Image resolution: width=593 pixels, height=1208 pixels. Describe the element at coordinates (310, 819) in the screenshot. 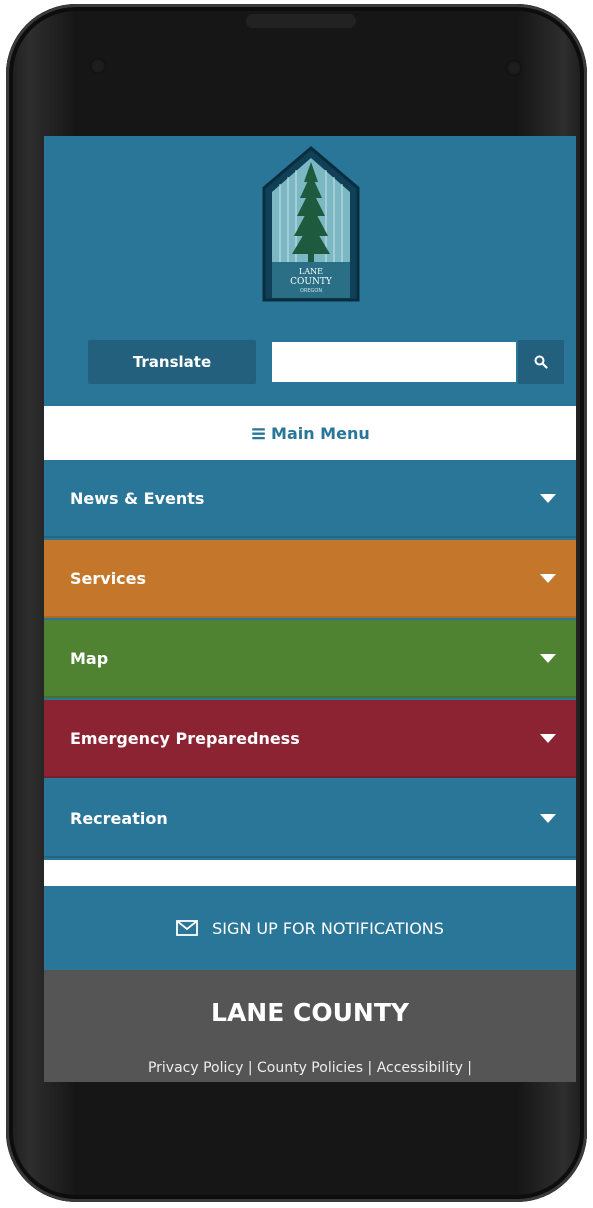

I see `menu-item-recreation: Recreation` at that location.